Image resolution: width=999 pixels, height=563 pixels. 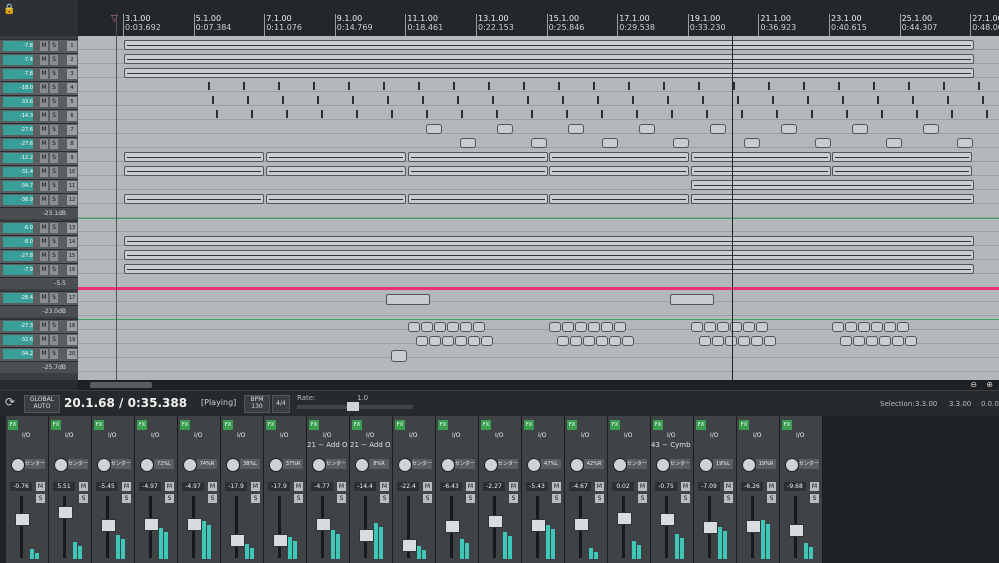 I want to click on track-volume: -33.6, so click(x=18, y=102).